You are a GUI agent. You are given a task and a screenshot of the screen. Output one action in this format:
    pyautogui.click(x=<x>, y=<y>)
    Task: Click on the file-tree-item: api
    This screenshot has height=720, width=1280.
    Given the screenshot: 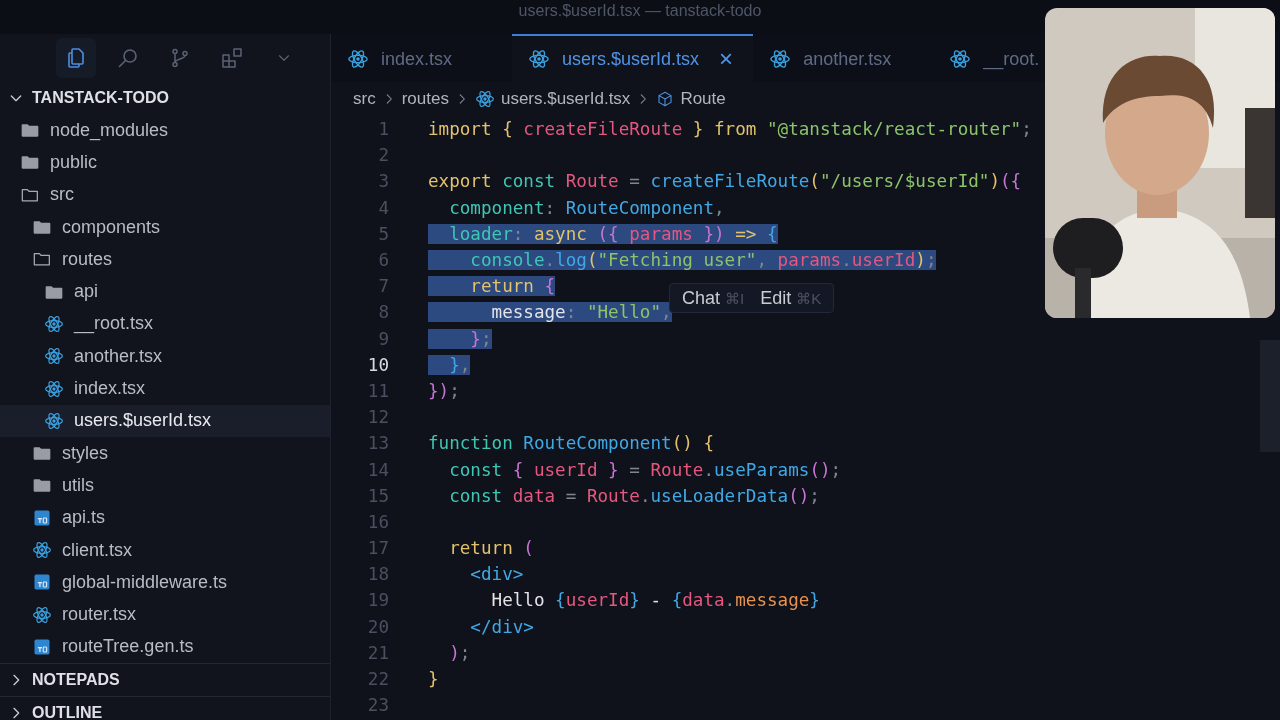 What is the action you would take?
    pyautogui.click(x=165, y=291)
    